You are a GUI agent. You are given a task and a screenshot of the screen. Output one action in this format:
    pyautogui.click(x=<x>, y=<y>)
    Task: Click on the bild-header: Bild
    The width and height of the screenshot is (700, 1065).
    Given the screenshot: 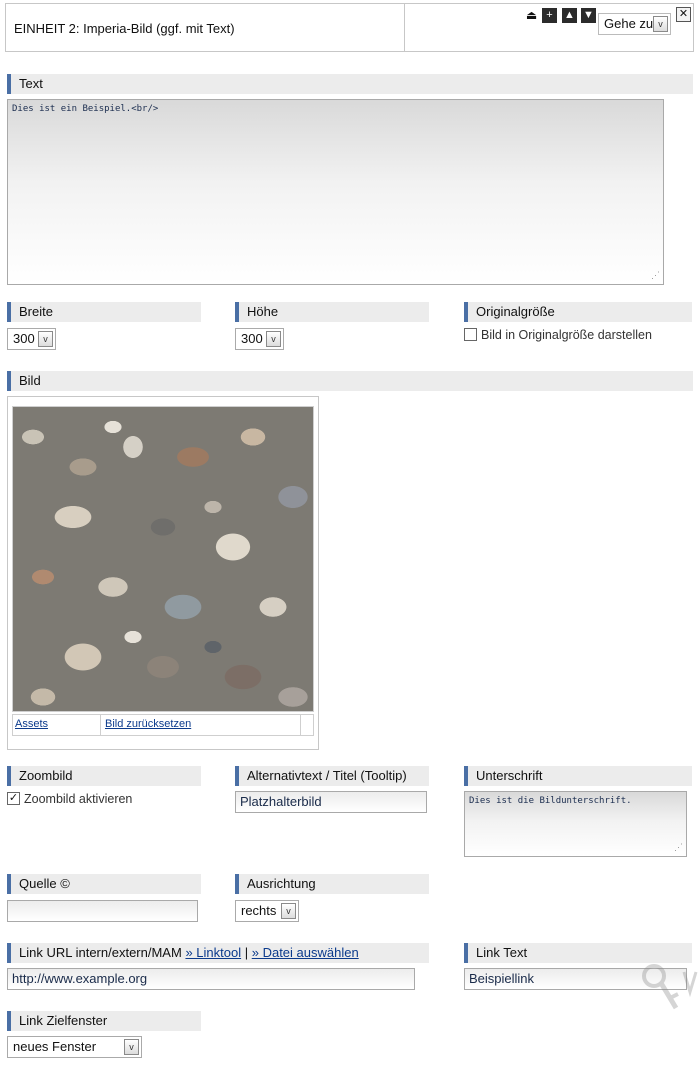 What is the action you would take?
    pyautogui.click(x=350, y=381)
    